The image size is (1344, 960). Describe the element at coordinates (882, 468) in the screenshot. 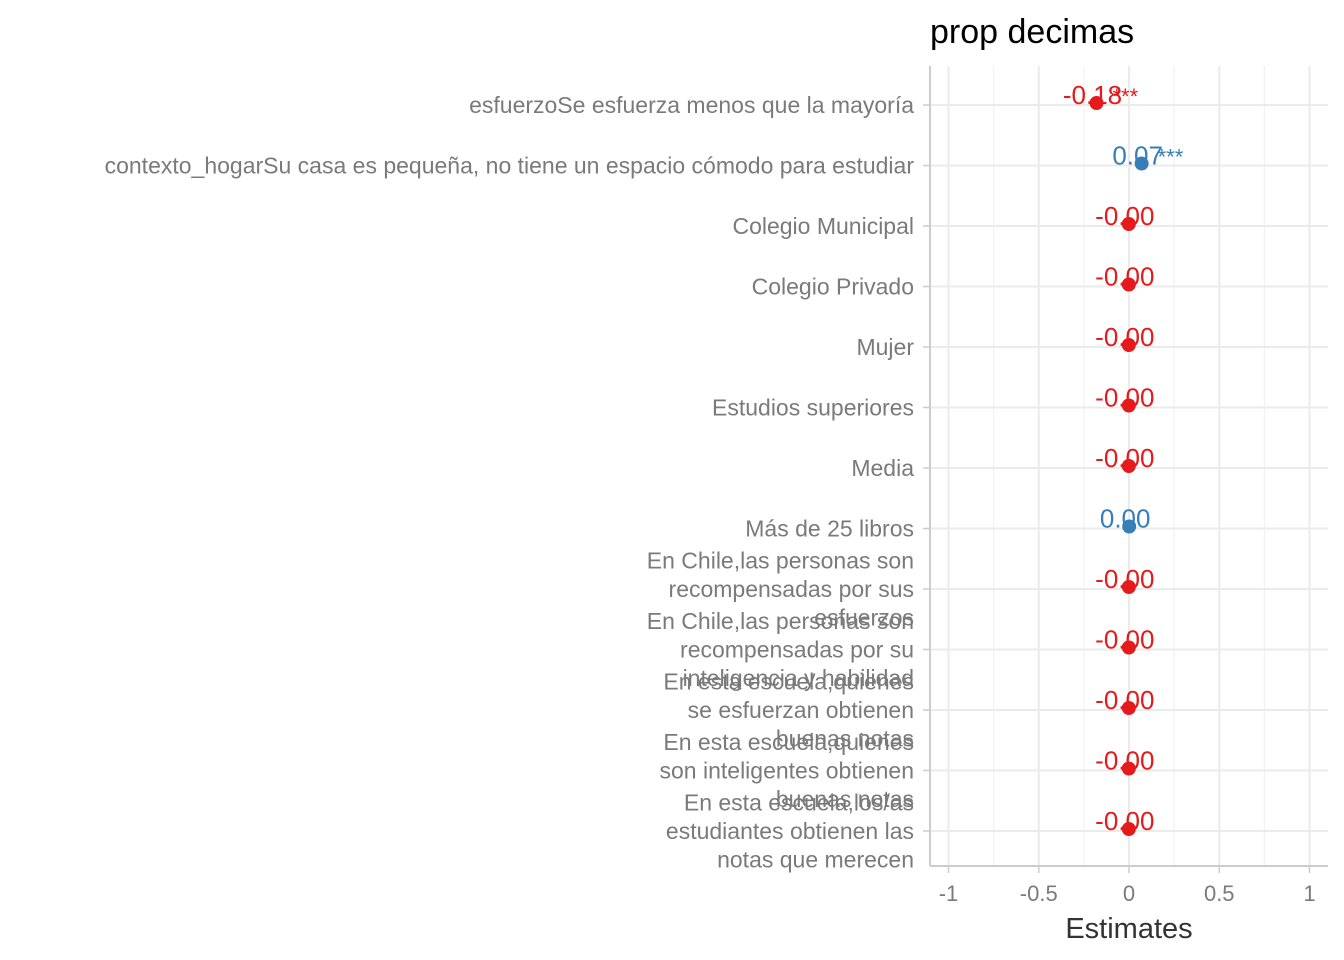

I see `category-label: Media` at that location.